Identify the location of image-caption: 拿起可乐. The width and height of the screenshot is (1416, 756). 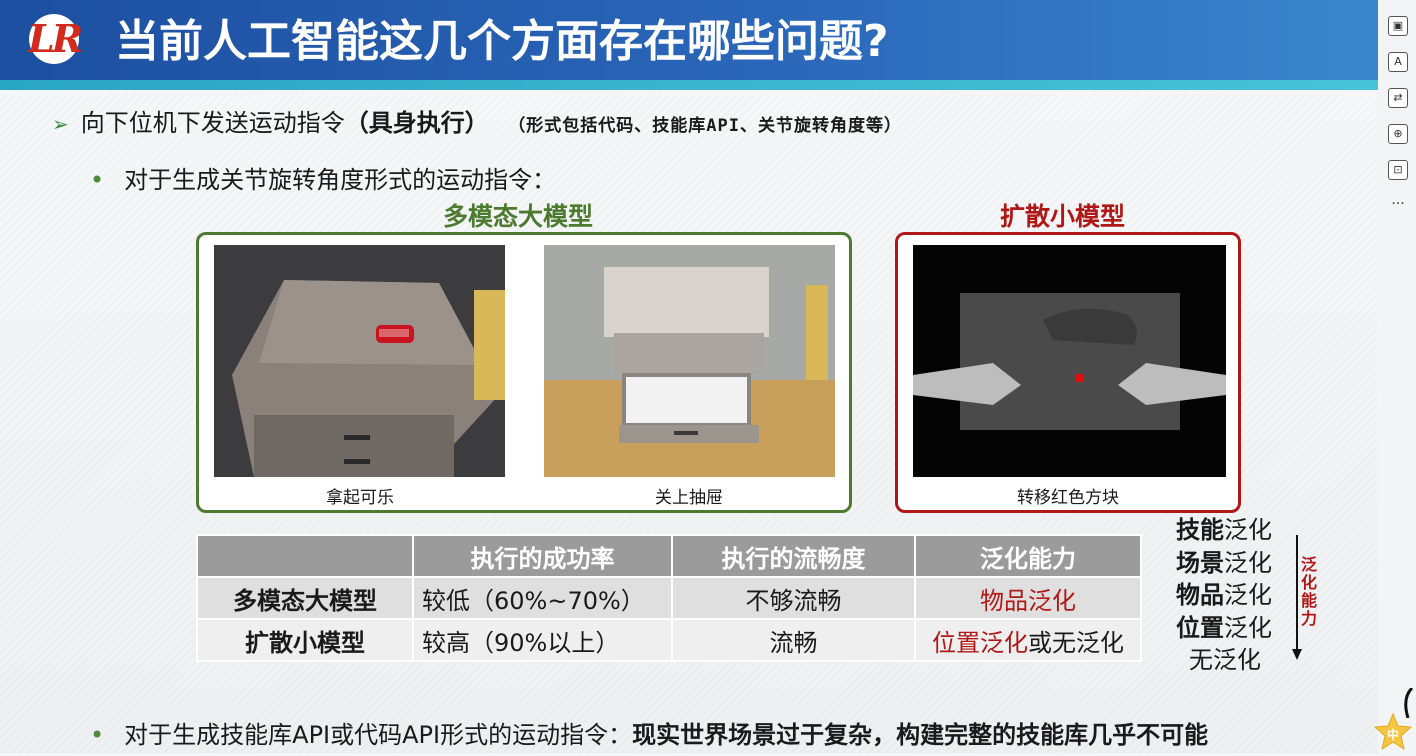
(360, 498).